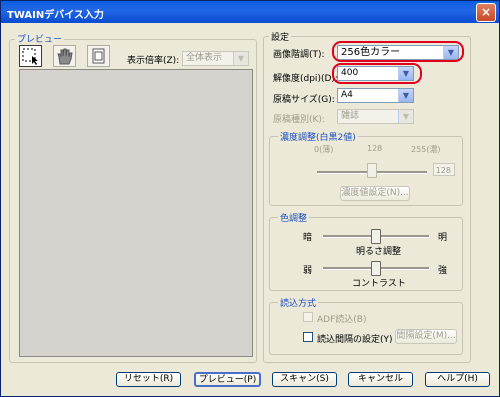  I want to click on resolution-highlight, so click(377, 73).